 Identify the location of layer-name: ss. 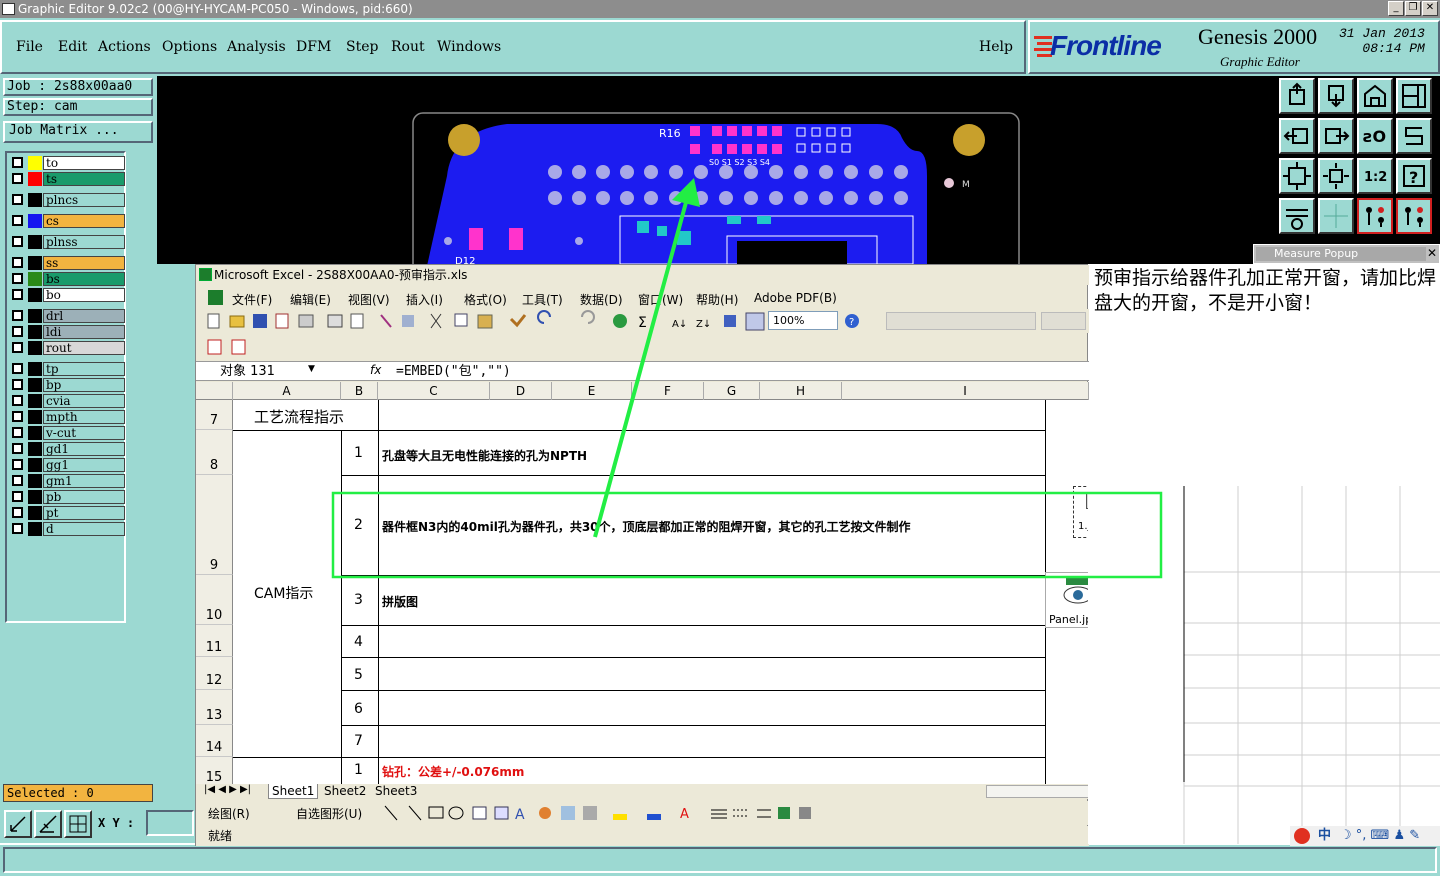
(84, 263).